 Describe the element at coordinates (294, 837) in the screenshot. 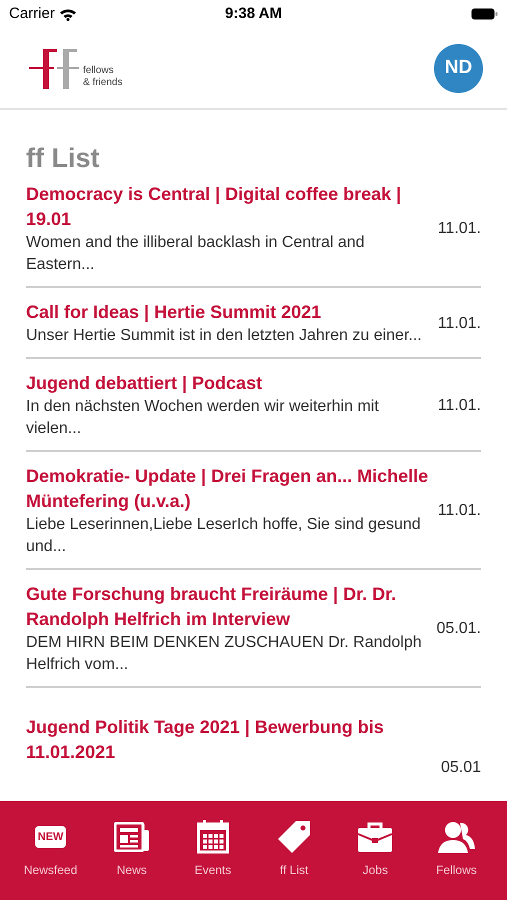

I see `tag-icon` at that location.